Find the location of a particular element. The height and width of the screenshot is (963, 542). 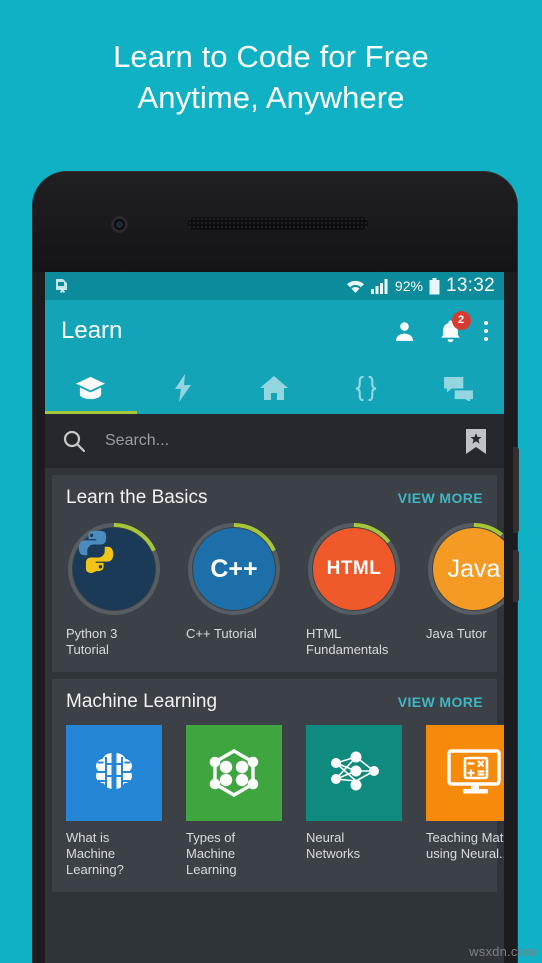

tab-home is located at coordinates (275, 388).